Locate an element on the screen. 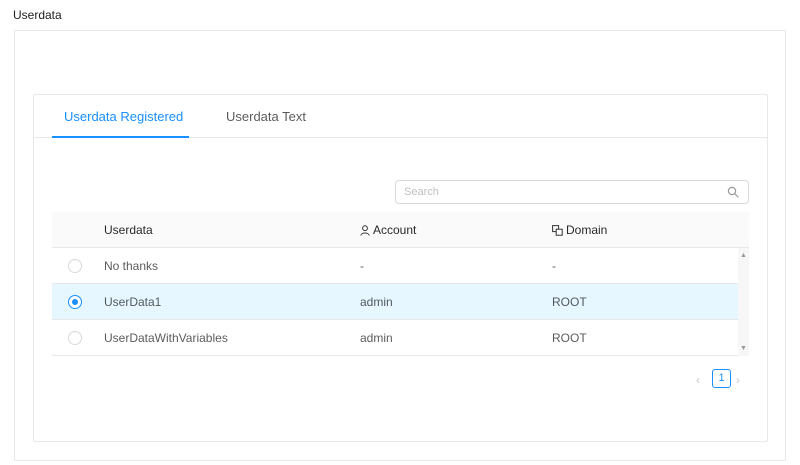 The width and height of the screenshot is (800, 465). row-domain: - is located at coordinates (554, 266).